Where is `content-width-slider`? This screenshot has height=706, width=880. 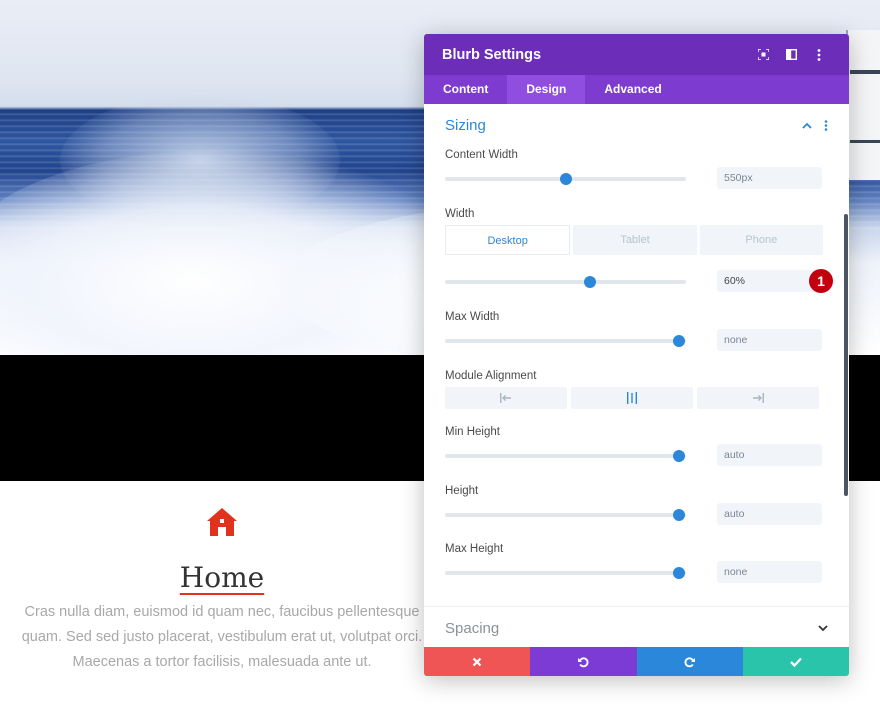 content-width-slider is located at coordinates (565, 179).